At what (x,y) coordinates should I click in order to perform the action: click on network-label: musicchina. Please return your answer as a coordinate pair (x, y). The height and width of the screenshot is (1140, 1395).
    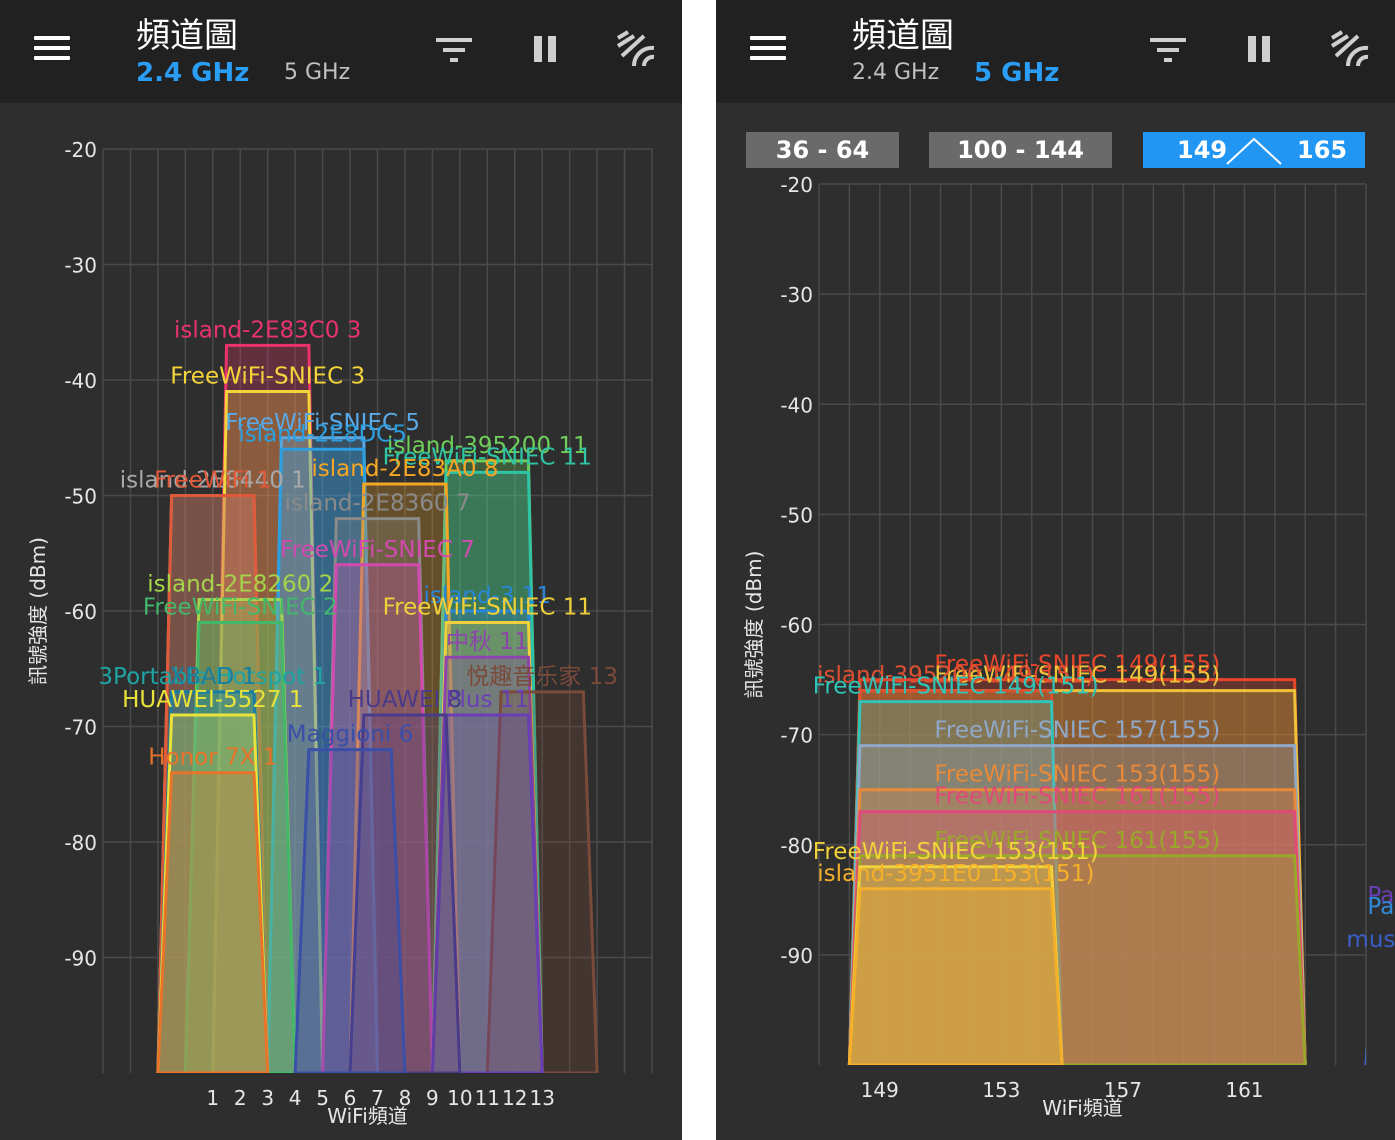
    Looking at the image, I should click on (1370, 940).